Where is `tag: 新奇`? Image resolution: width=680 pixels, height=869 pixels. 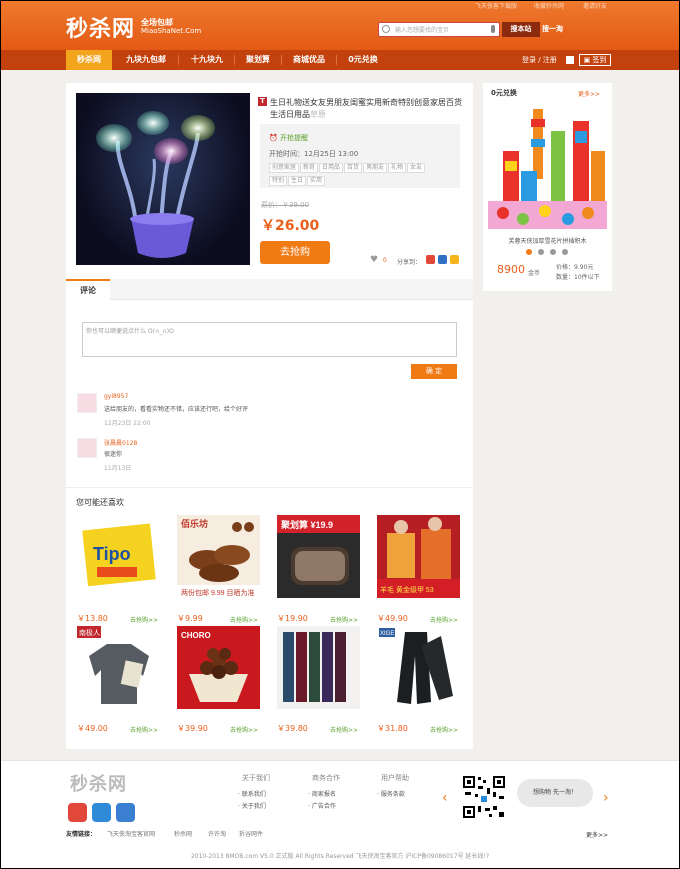 tag: 新奇 is located at coordinates (309, 168).